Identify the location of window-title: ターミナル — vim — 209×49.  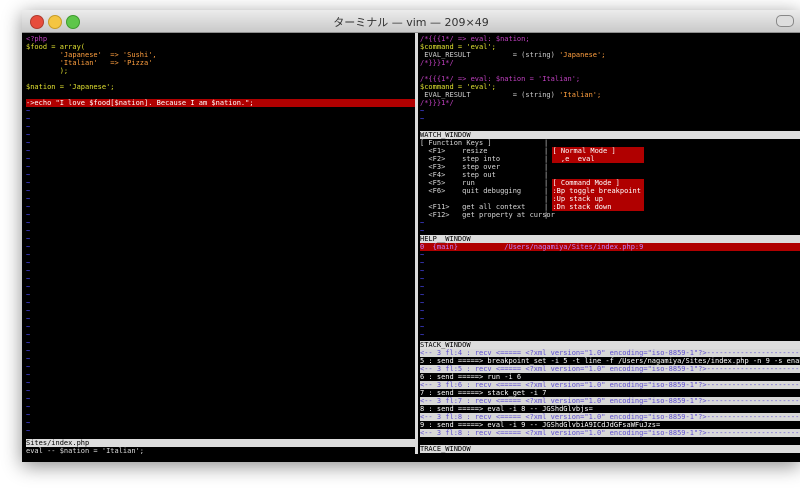
(411, 22).